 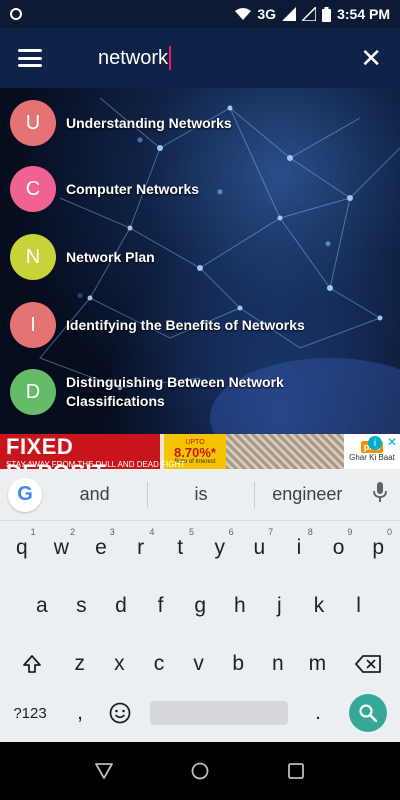 I want to click on key-j: j, so click(x=280, y=606).